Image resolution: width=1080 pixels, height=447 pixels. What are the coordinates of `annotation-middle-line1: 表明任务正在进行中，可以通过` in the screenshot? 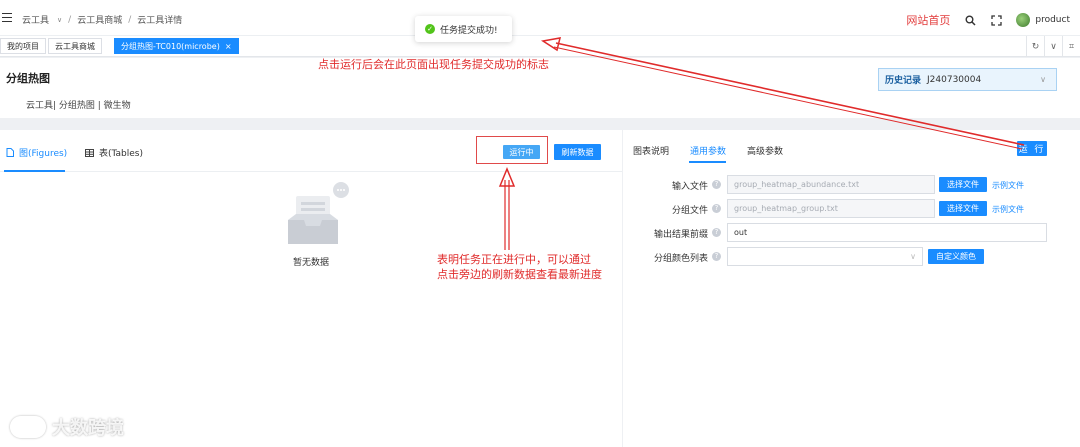 It's located at (514, 259).